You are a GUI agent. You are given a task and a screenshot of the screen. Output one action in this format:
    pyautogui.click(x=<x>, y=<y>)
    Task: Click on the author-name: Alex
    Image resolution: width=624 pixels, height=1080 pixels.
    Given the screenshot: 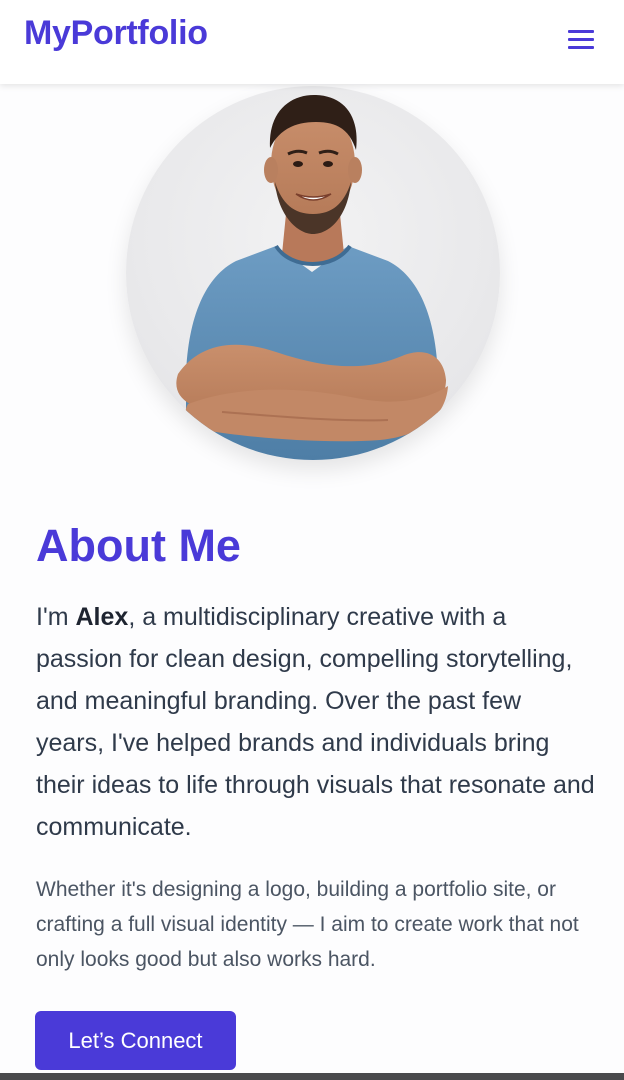 What is the action you would take?
    pyautogui.click(x=102, y=617)
    